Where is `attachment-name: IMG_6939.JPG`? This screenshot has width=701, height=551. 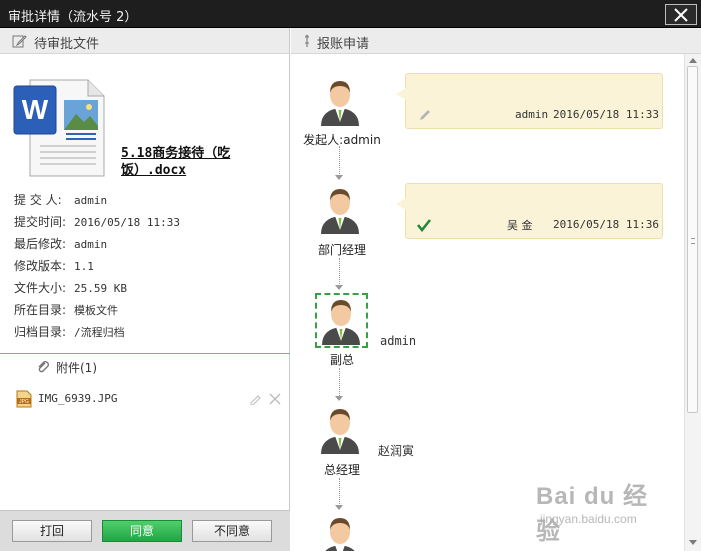
attachment-name: IMG_6939.JPG is located at coordinates (78, 398).